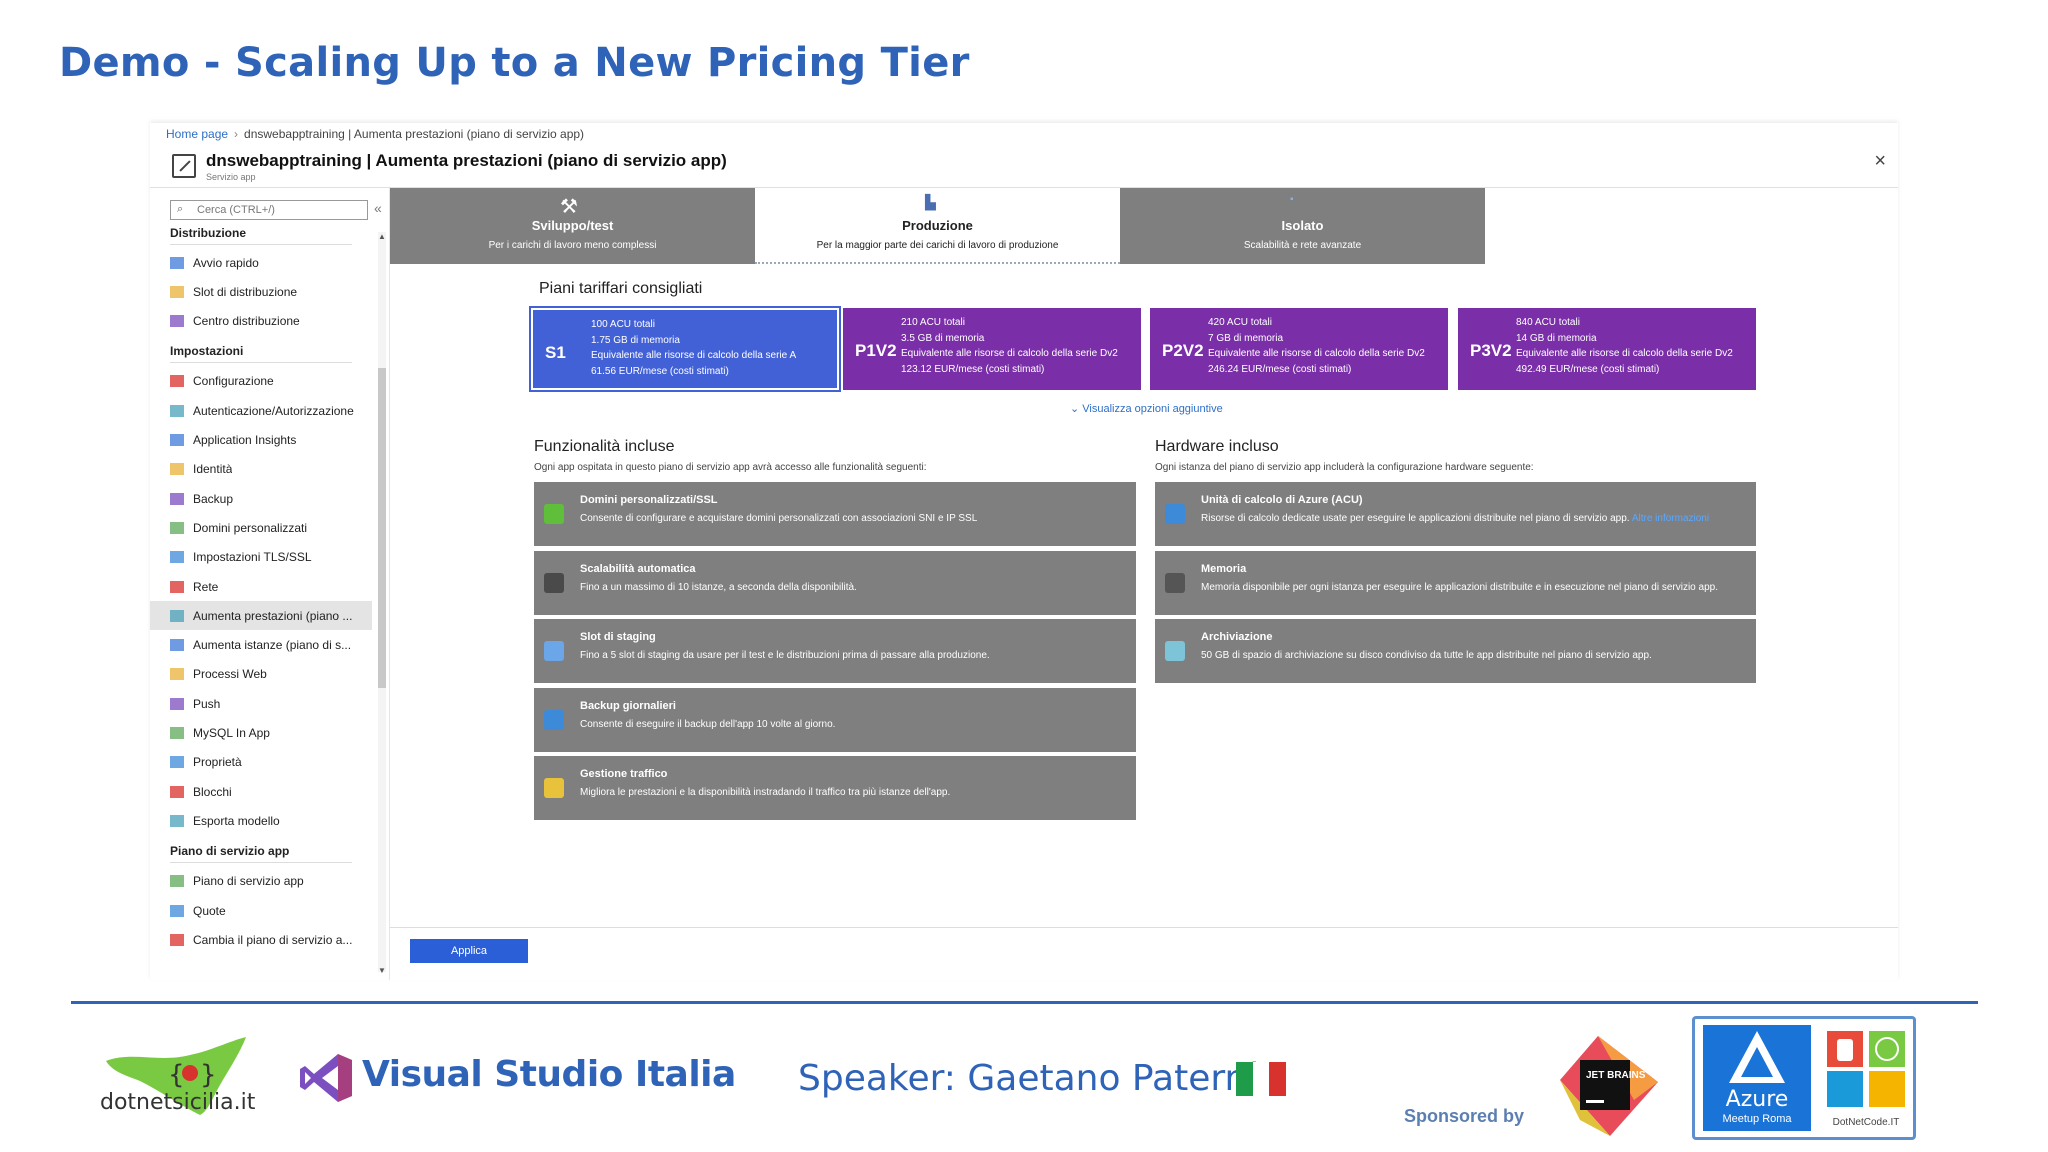  What do you see at coordinates (1616, 1075) in the screenshot?
I see `jetbrains-text: JET BRAINS` at bounding box center [1616, 1075].